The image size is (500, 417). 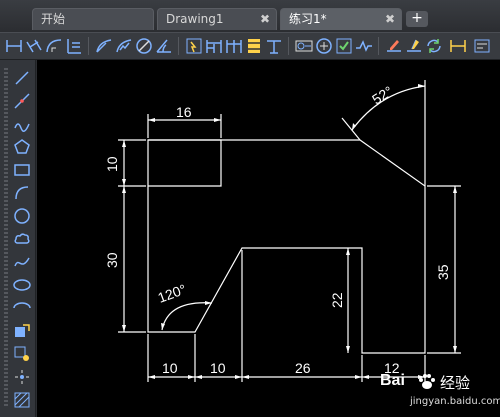 I want to click on dim-text-left-height: 30, so click(x=112, y=260).